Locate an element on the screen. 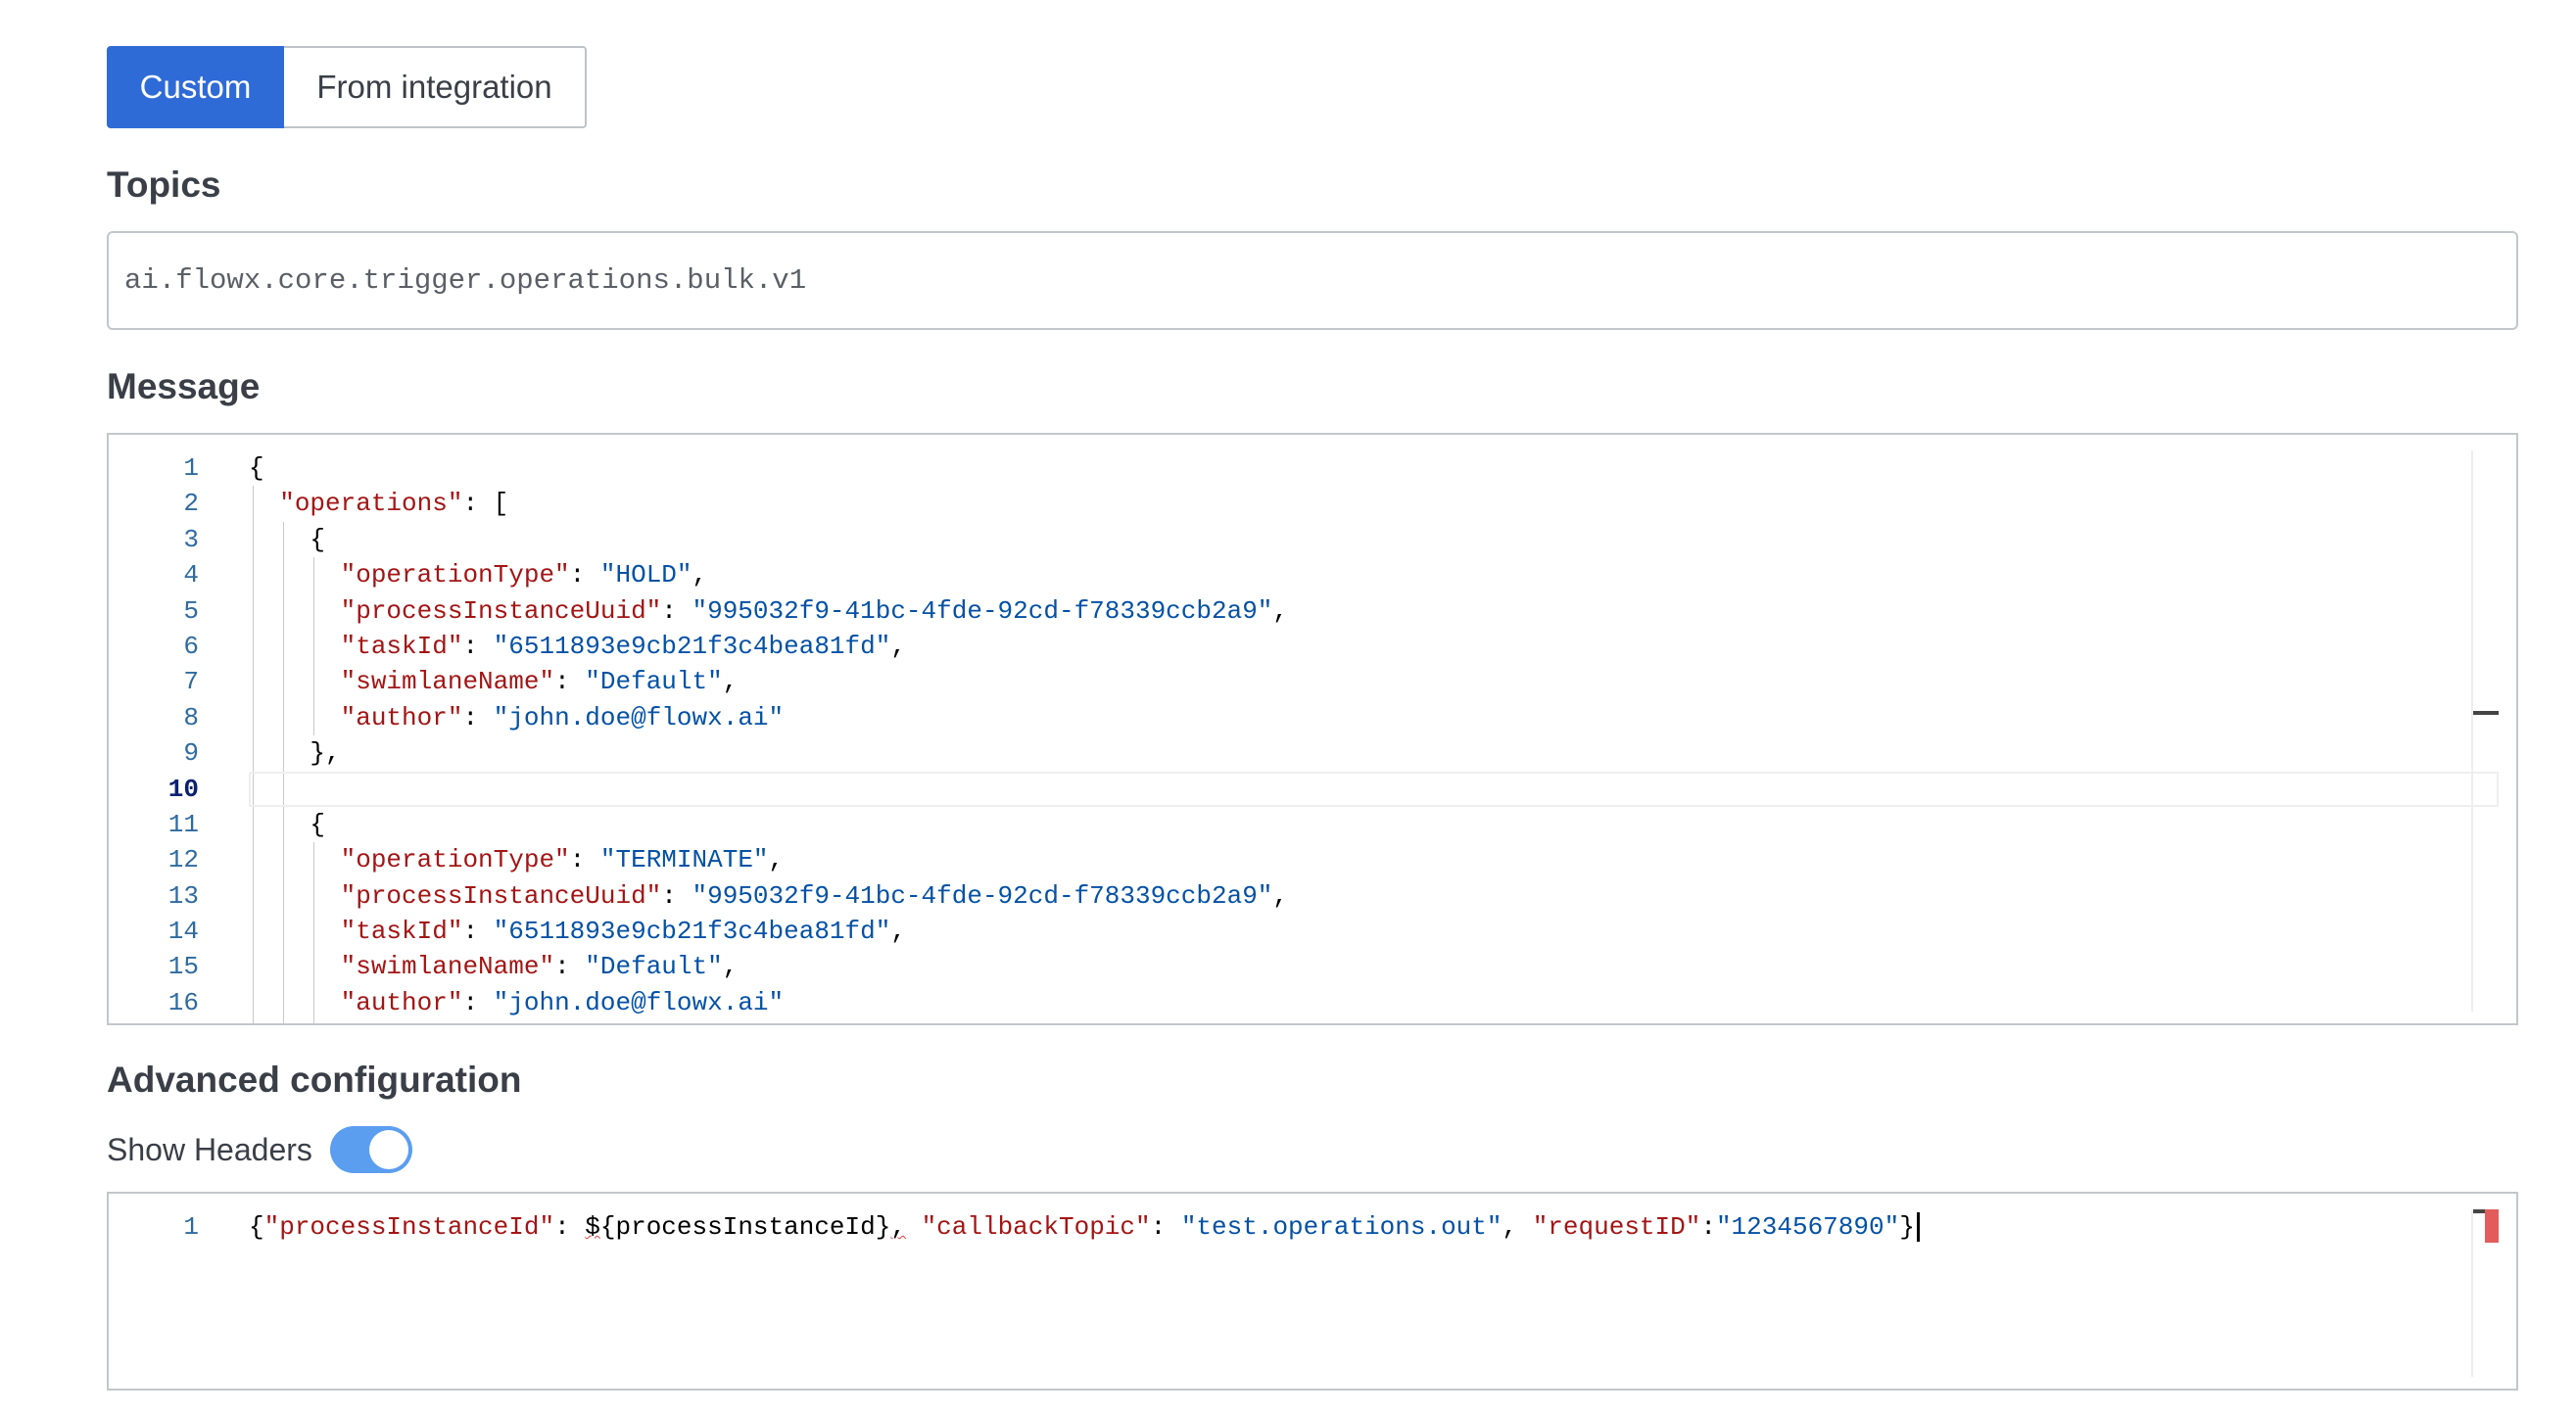 The height and width of the screenshot is (1416, 2576). from-integration-tab-button: From integration is located at coordinates (436, 87).